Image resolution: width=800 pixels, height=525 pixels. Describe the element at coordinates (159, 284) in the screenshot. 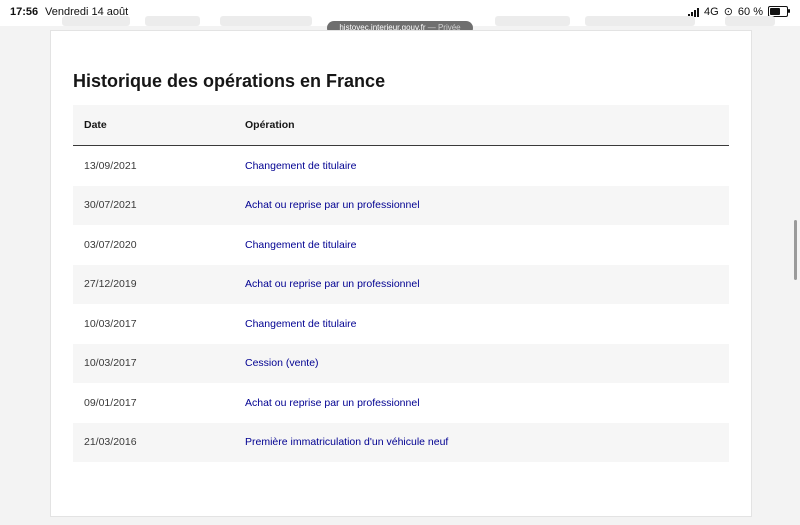

I see `row-date: 27/12/2019` at that location.